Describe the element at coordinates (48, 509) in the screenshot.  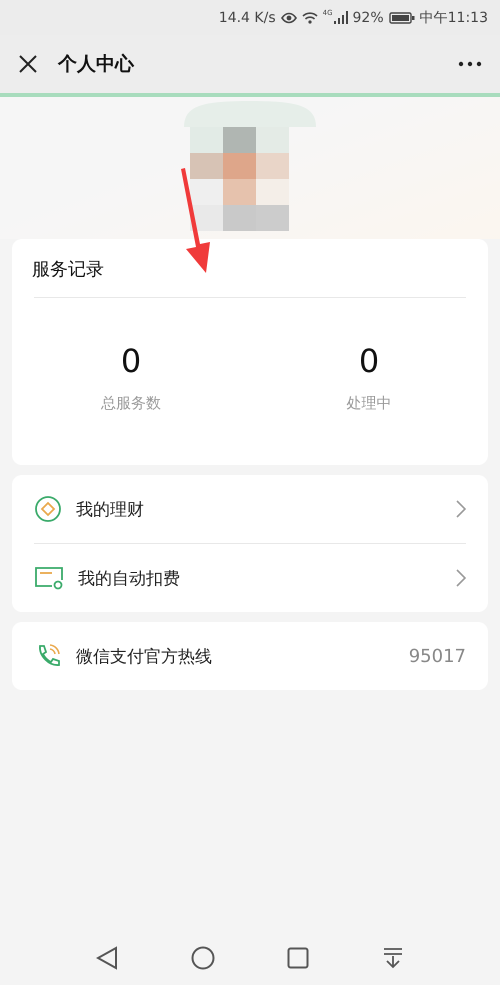
I see `diamond-coin-icon` at that location.